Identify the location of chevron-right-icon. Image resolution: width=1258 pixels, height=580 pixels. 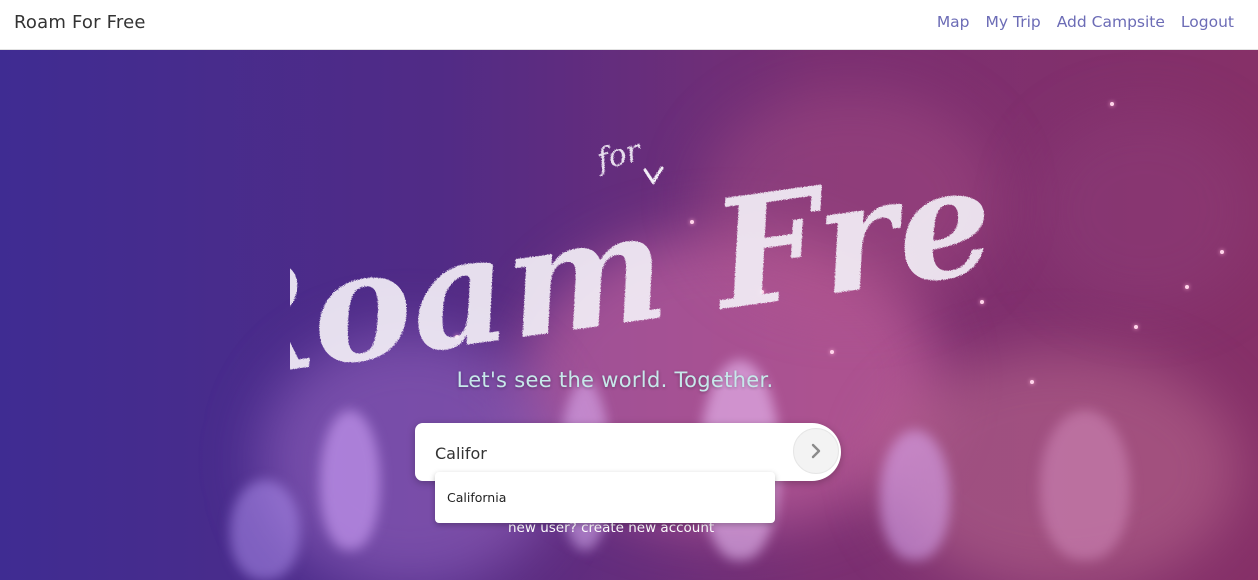
(816, 451).